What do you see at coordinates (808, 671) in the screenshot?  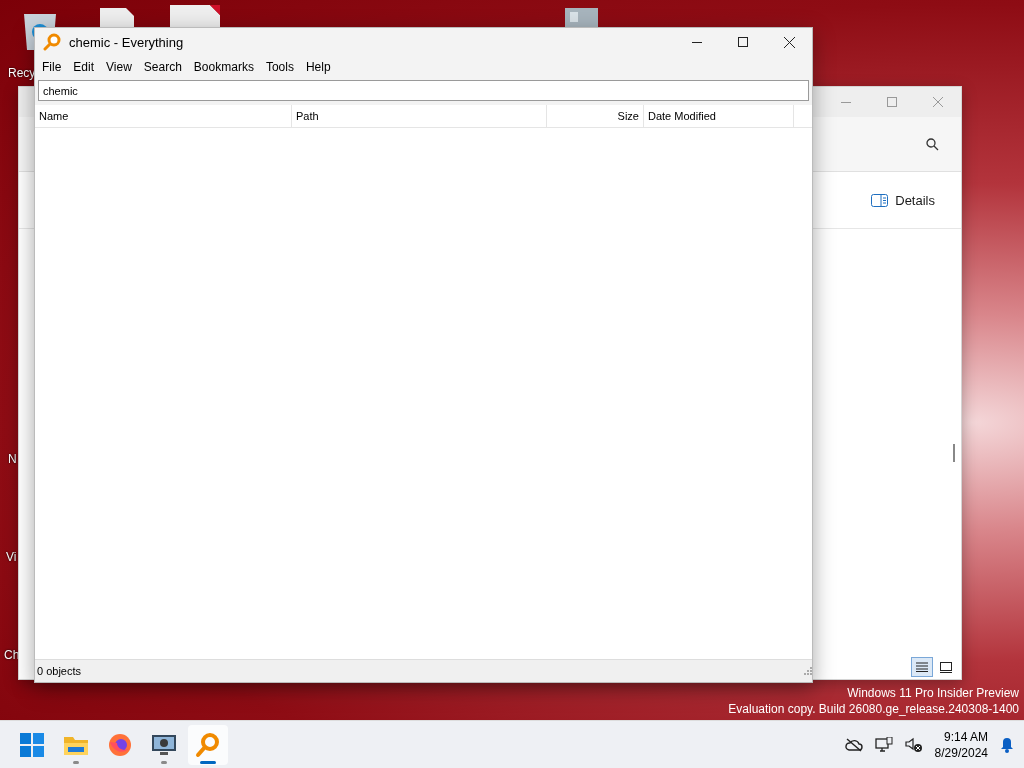 I see `resize-grip-icon` at bounding box center [808, 671].